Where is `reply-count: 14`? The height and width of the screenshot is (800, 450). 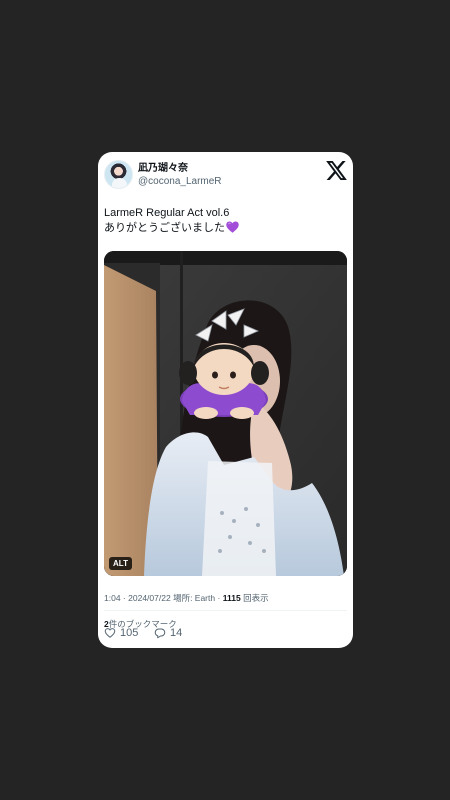
reply-count: 14 is located at coordinates (176, 633).